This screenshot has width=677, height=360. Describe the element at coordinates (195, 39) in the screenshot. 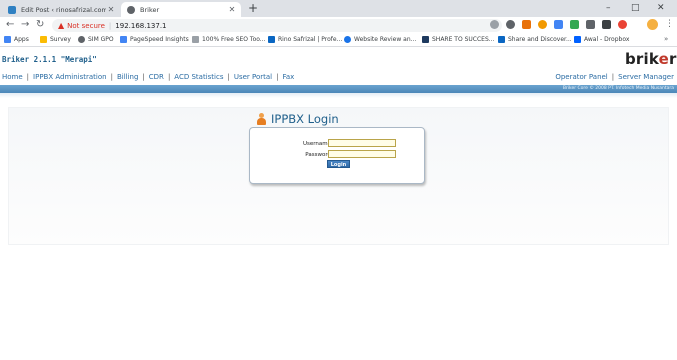

I see `seo-icon` at that location.